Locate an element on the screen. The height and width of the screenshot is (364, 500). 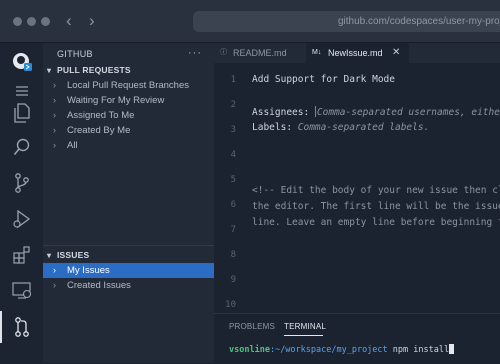
tree-item-label: My Issues is located at coordinates (88, 270).